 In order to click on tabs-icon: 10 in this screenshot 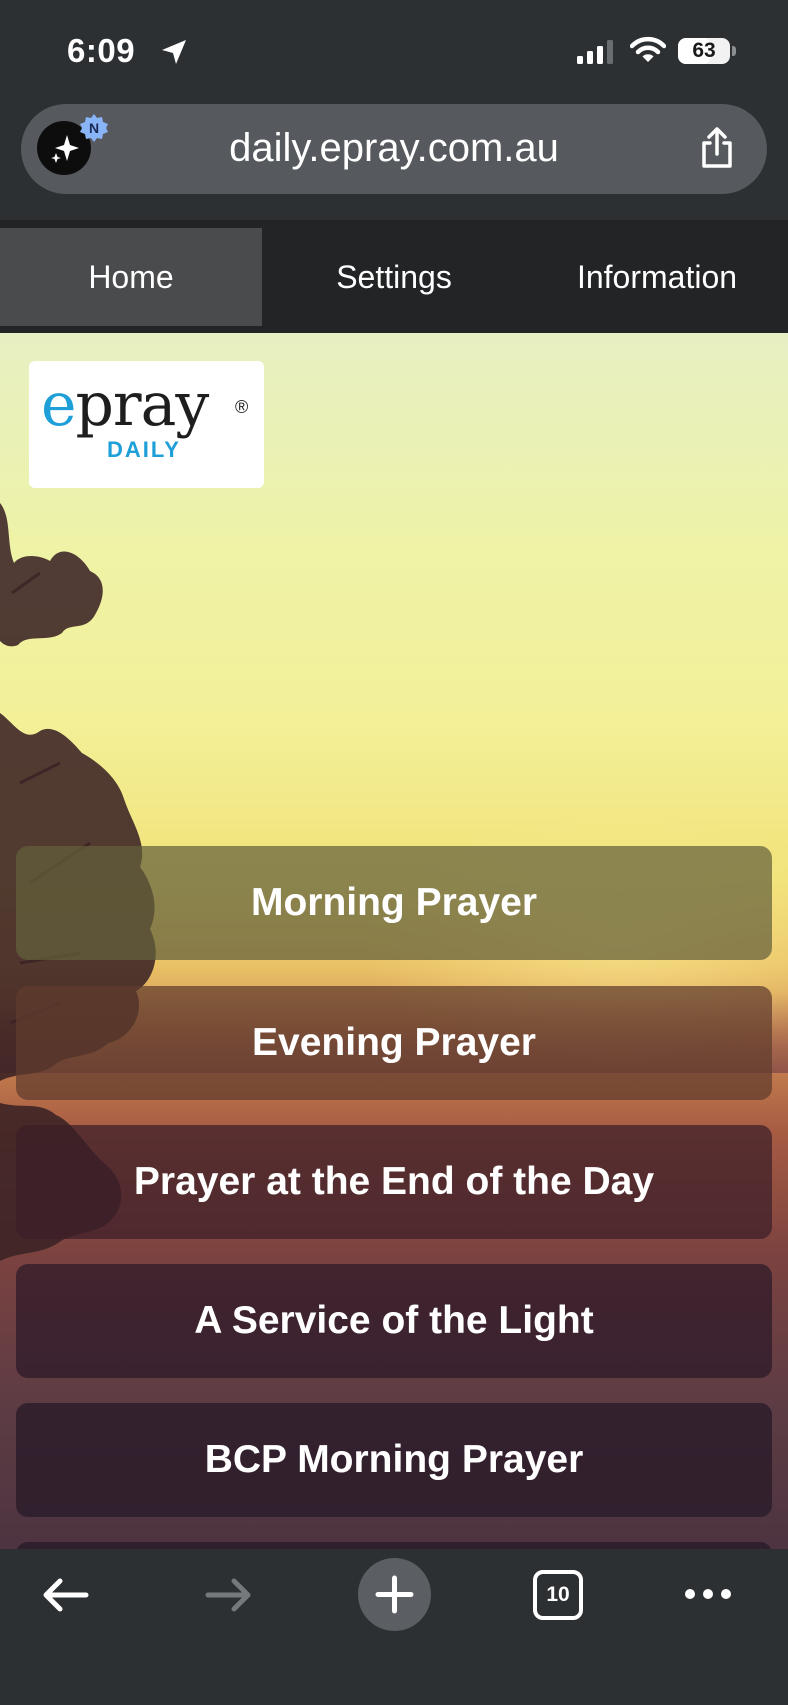, I will do `click(558, 1595)`.